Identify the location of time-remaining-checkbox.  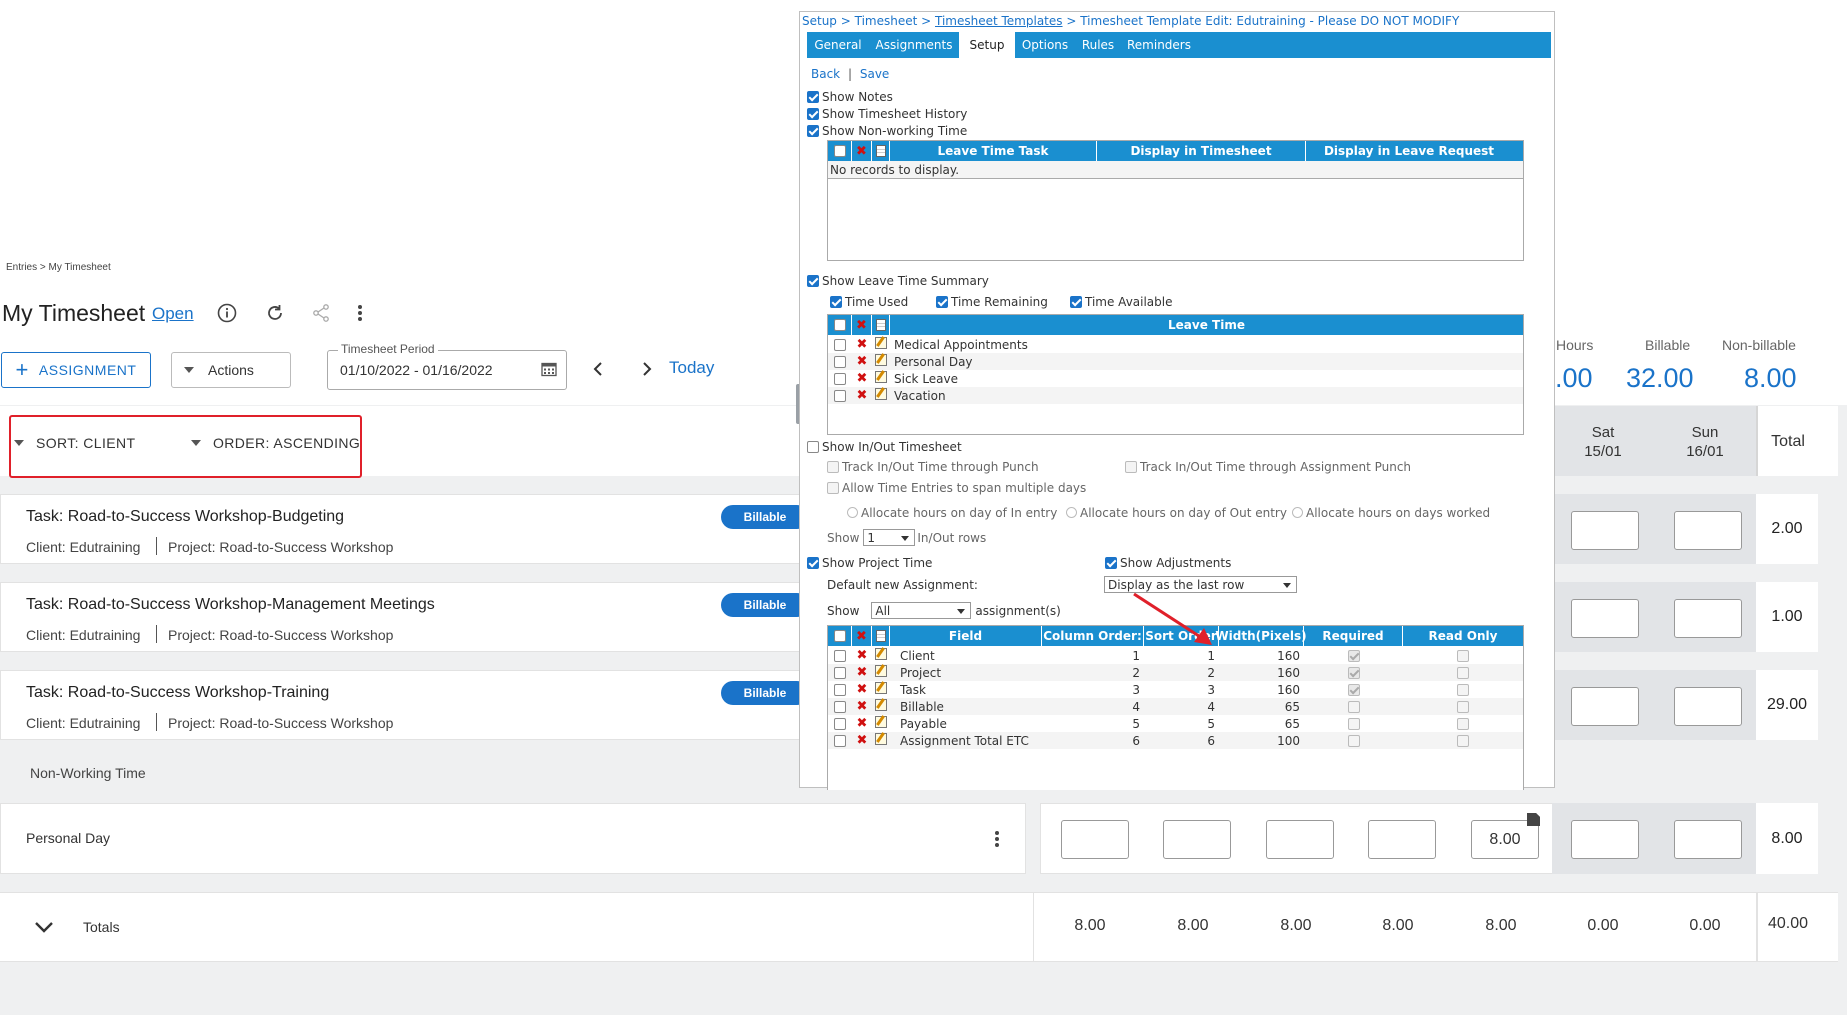
(942, 301).